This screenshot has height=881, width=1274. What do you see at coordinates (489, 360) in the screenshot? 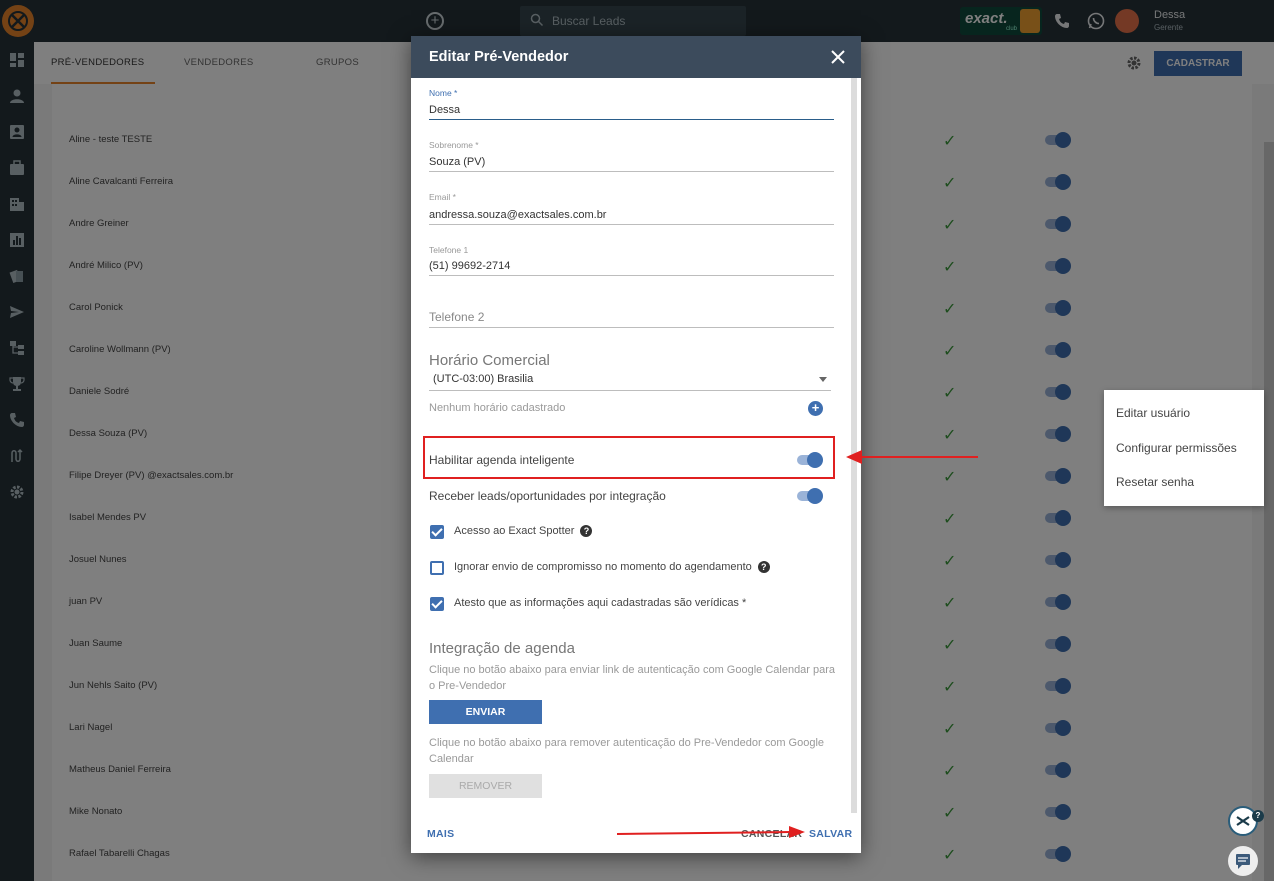
I see `horario-comercial-title: Horário Comercial` at bounding box center [489, 360].